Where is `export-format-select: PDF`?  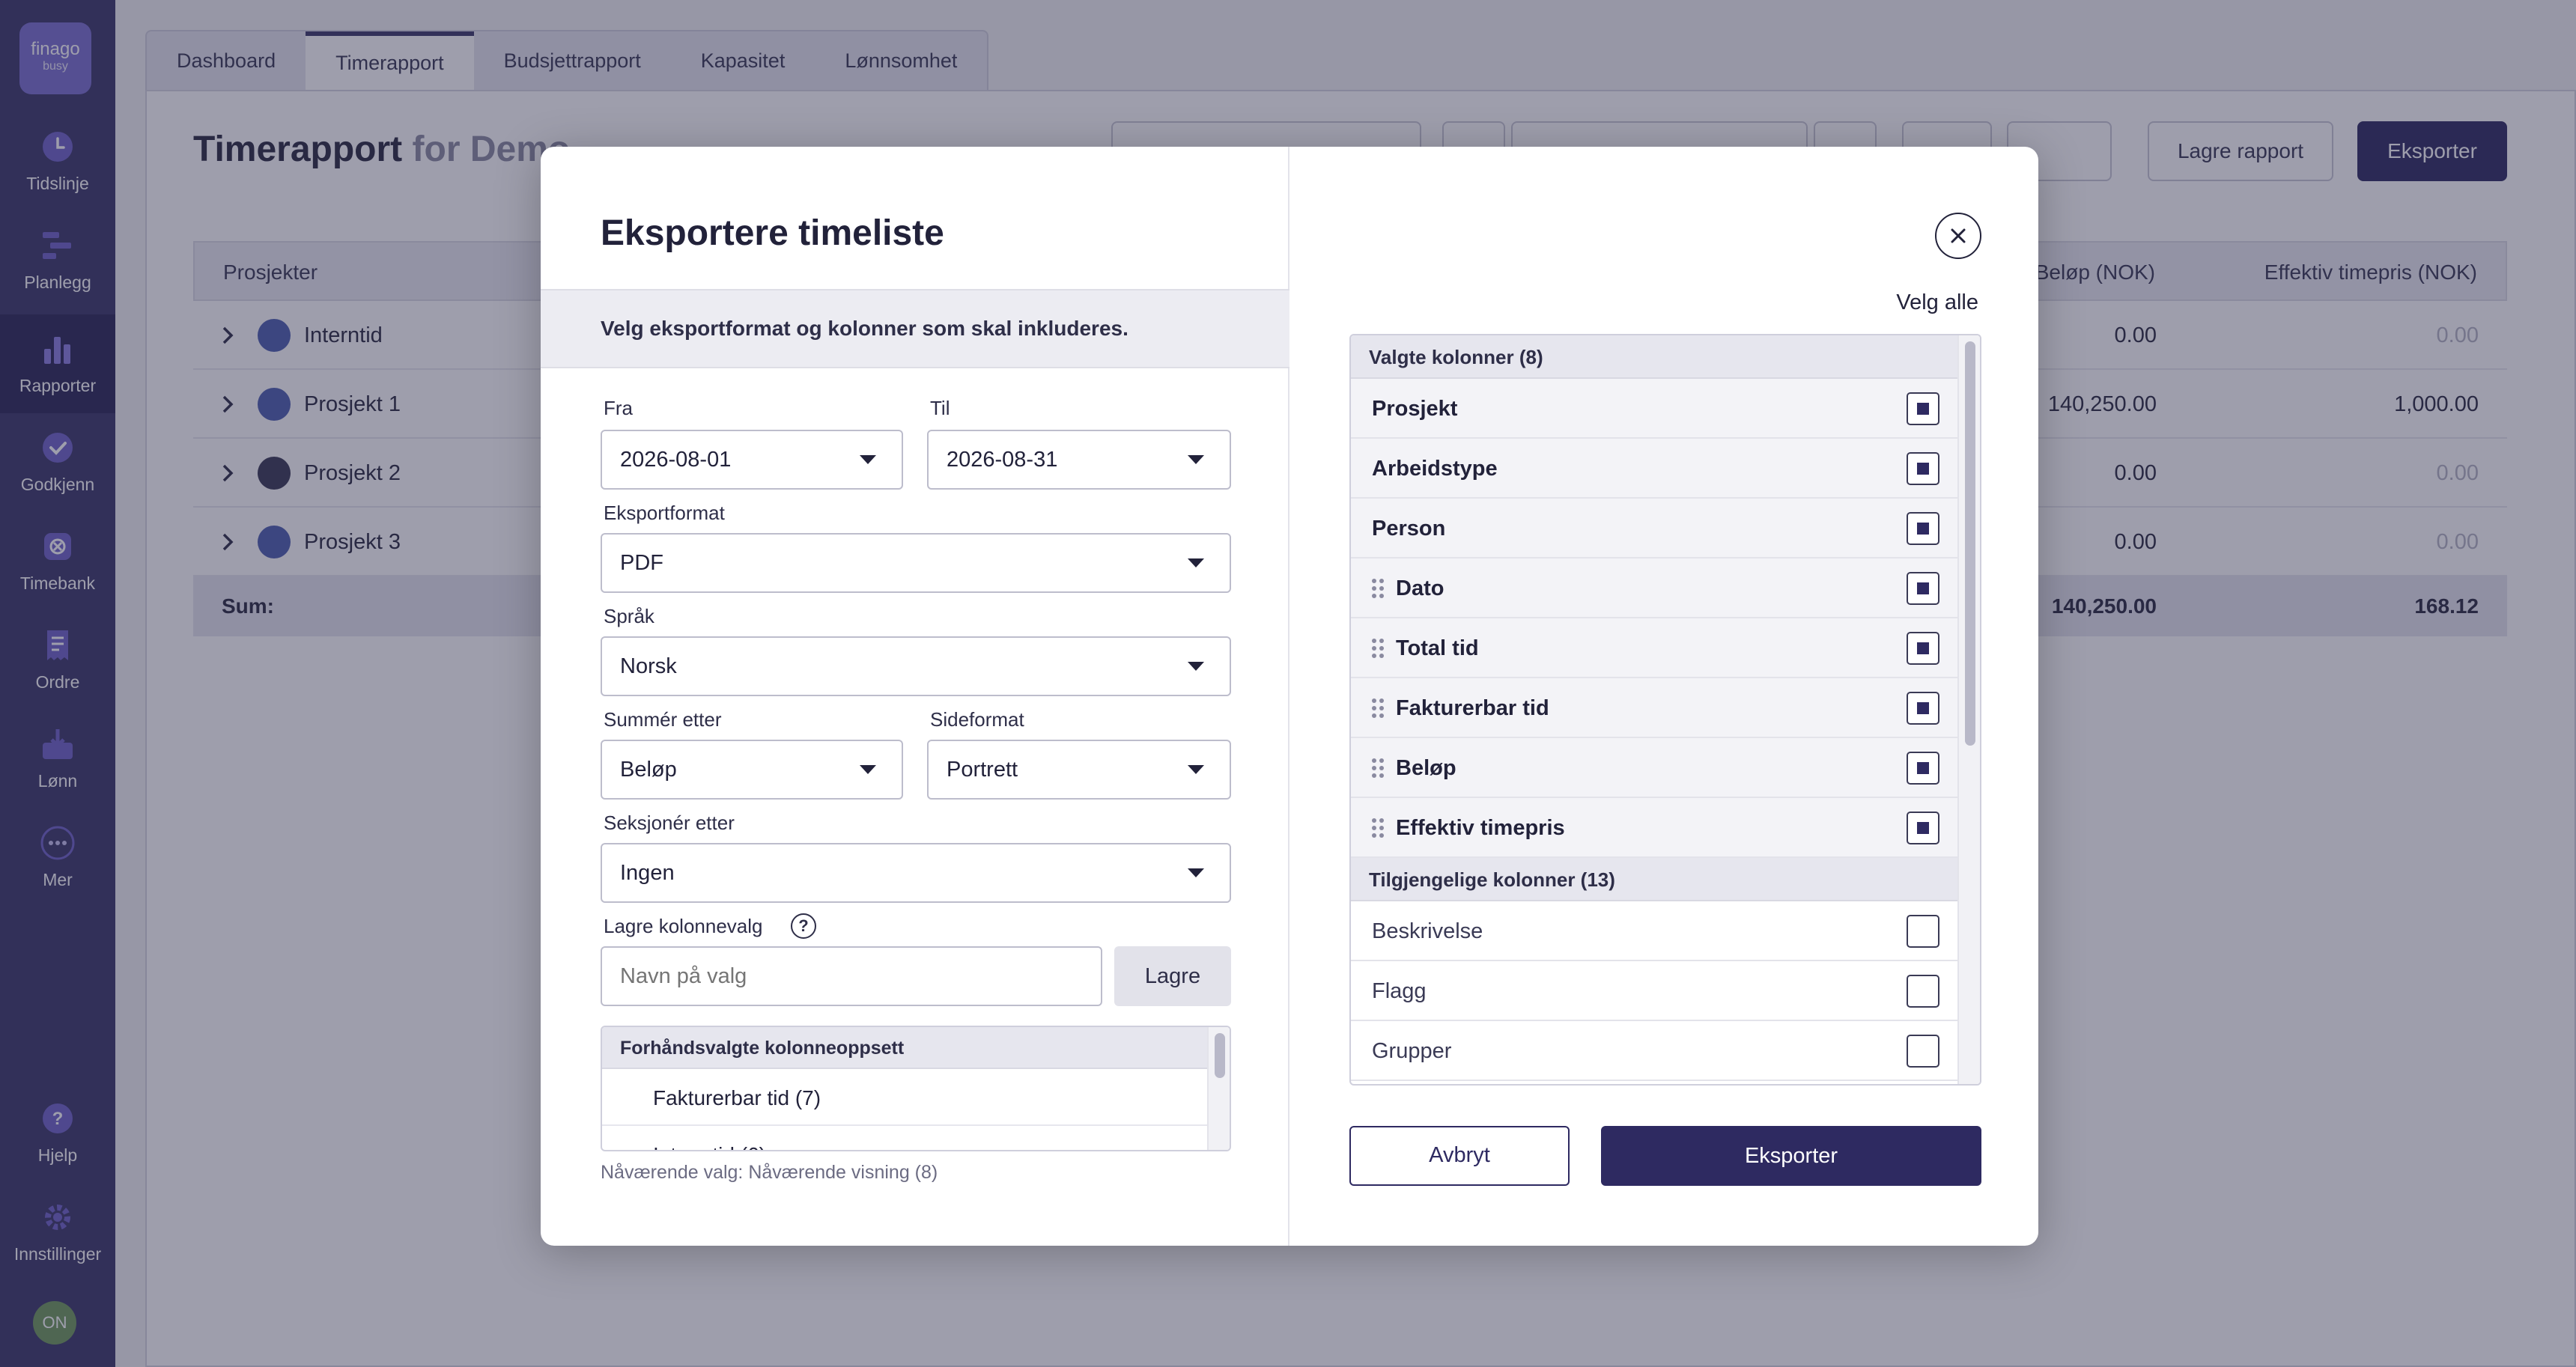
export-format-select: PDF is located at coordinates (916, 563).